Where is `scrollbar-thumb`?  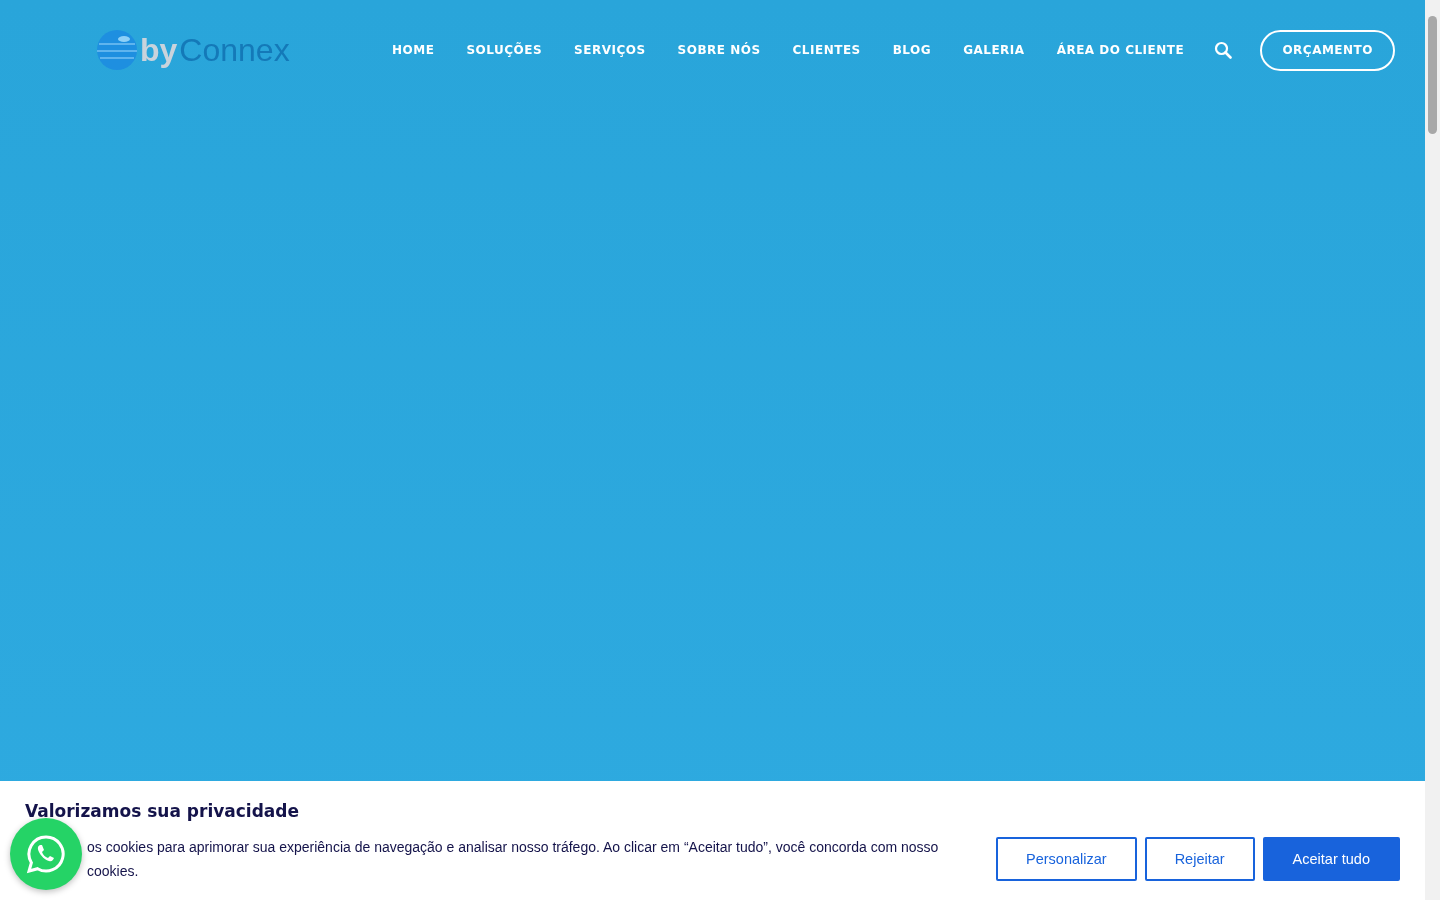 scrollbar-thumb is located at coordinates (1432, 75).